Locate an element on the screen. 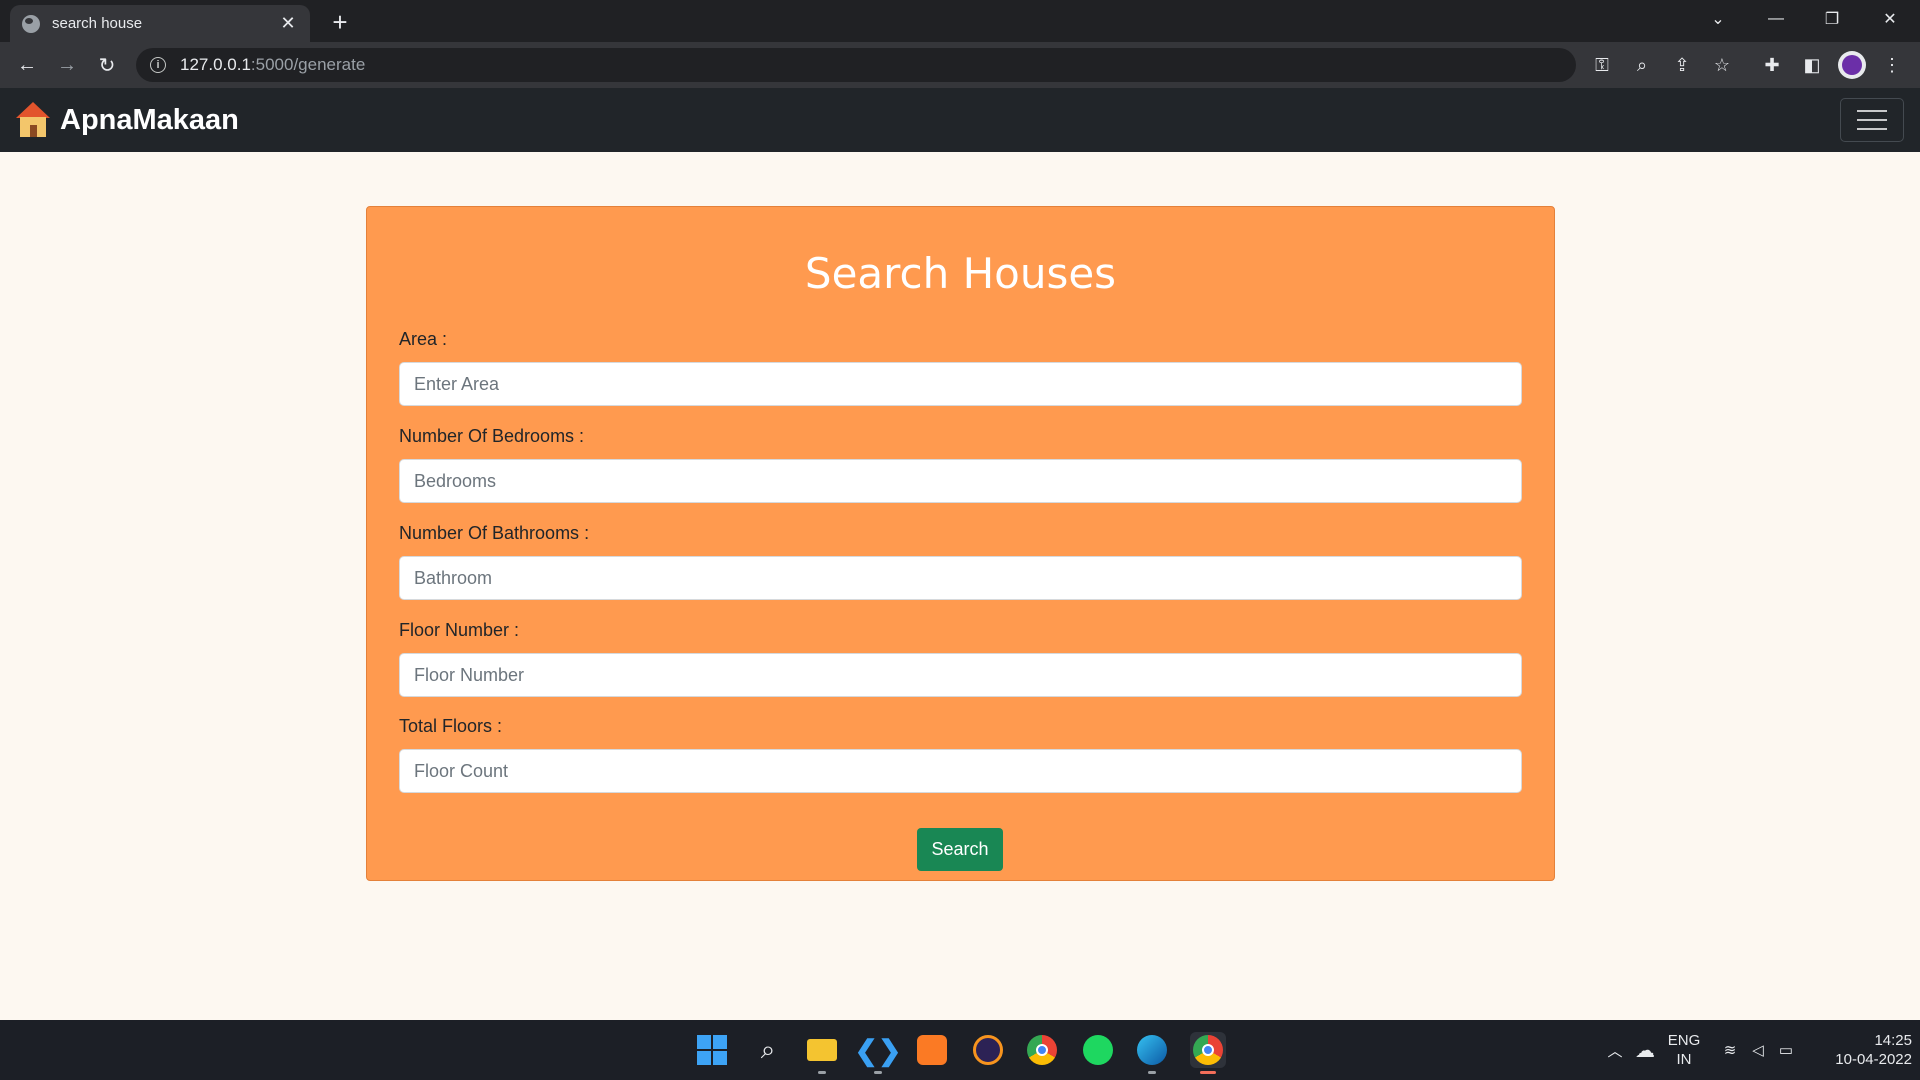 The height and width of the screenshot is (1080, 1920). minimize-icon: — is located at coordinates (1776, 19).